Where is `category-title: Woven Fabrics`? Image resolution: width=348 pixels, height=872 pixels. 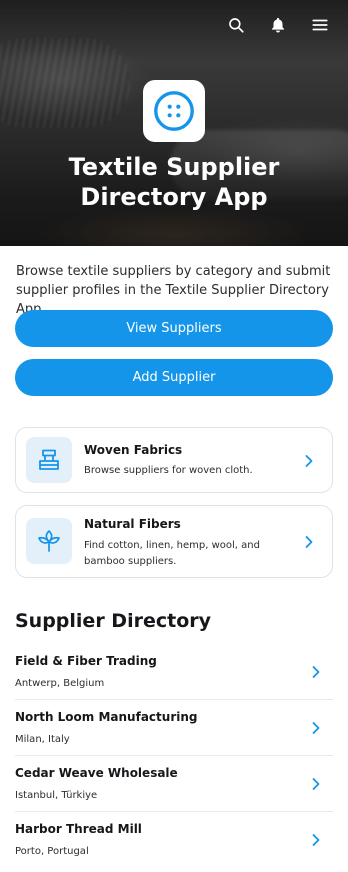
category-title: Woven Fabrics is located at coordinates (133, 450).